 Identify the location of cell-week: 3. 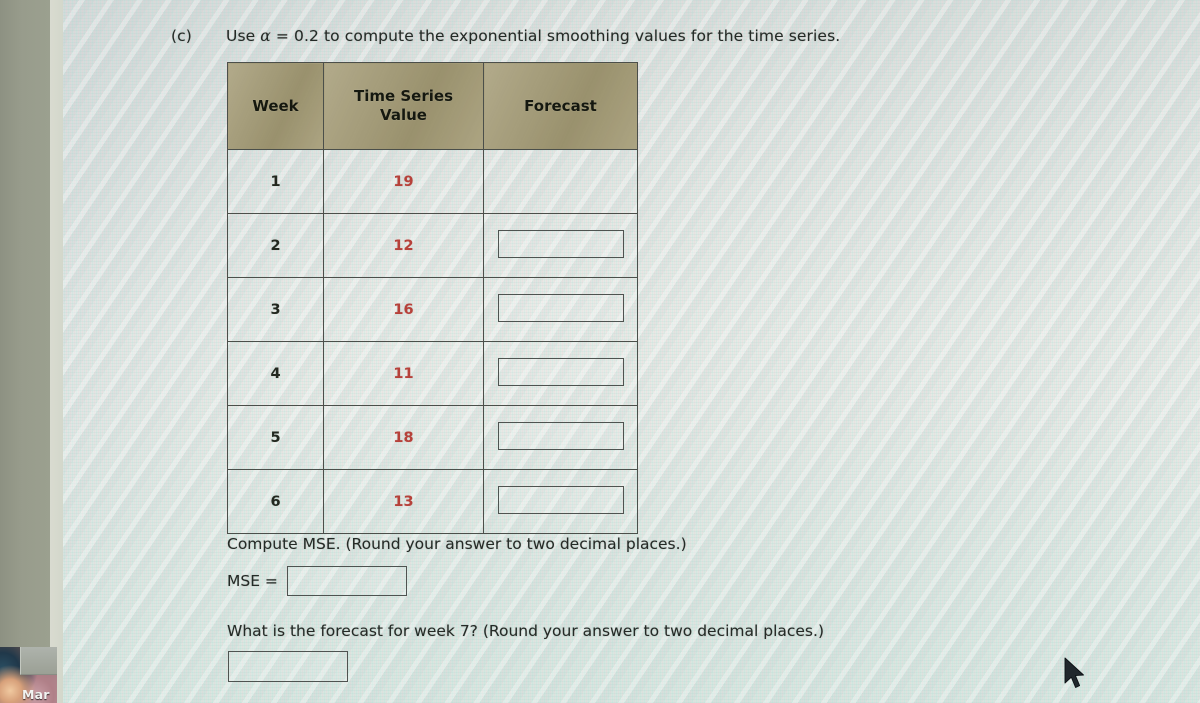
(275, 309).